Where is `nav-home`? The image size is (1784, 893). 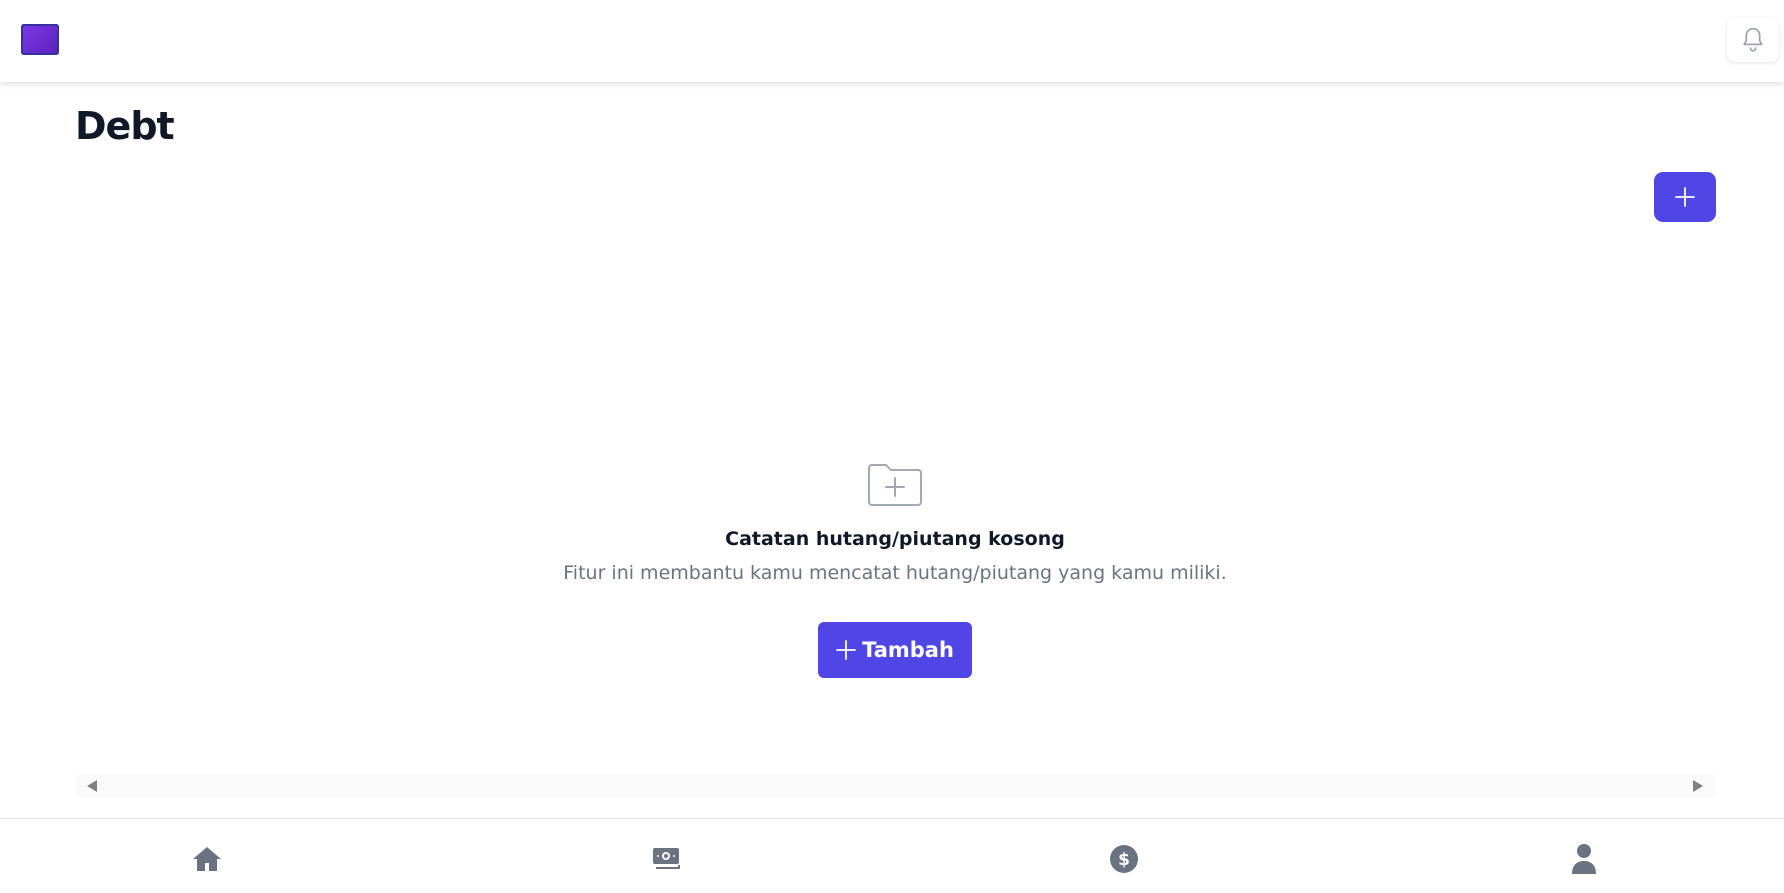
nav-home is located at coordinates (207, 859).